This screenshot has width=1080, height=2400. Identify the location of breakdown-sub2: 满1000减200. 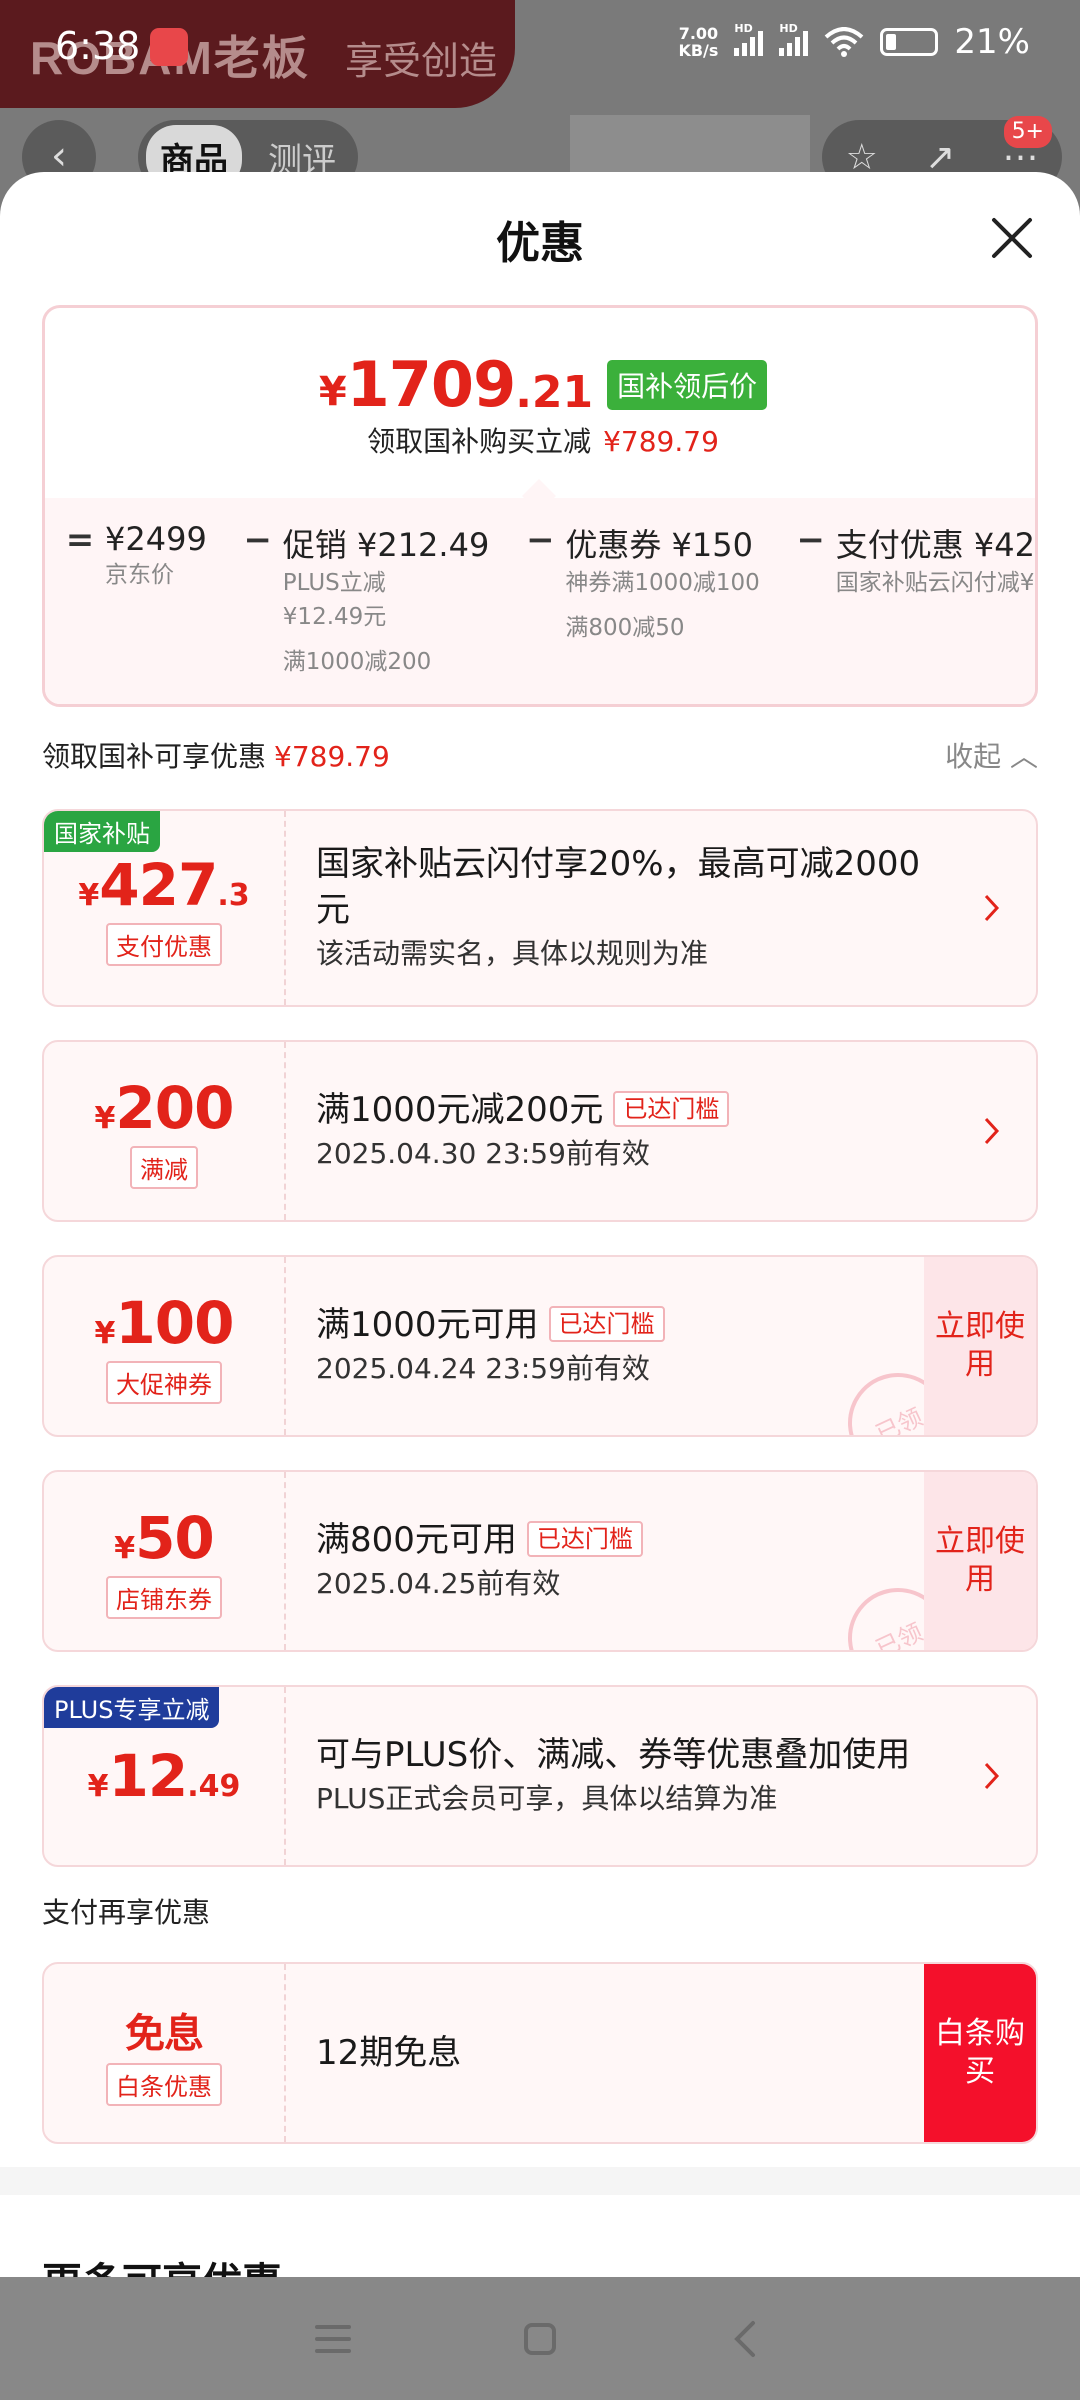
(357, 662).